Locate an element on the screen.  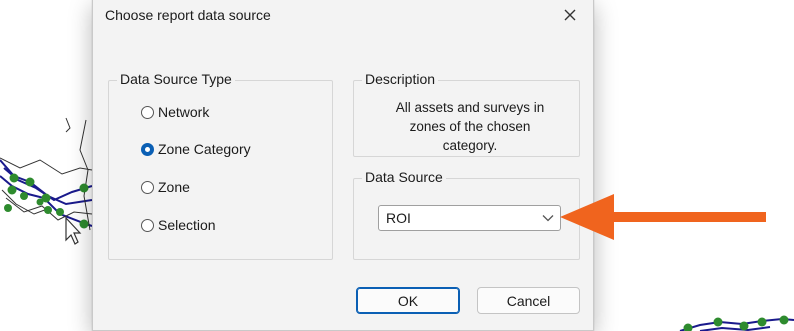
radio-zone: Zone is located at coordinates (165, 187).